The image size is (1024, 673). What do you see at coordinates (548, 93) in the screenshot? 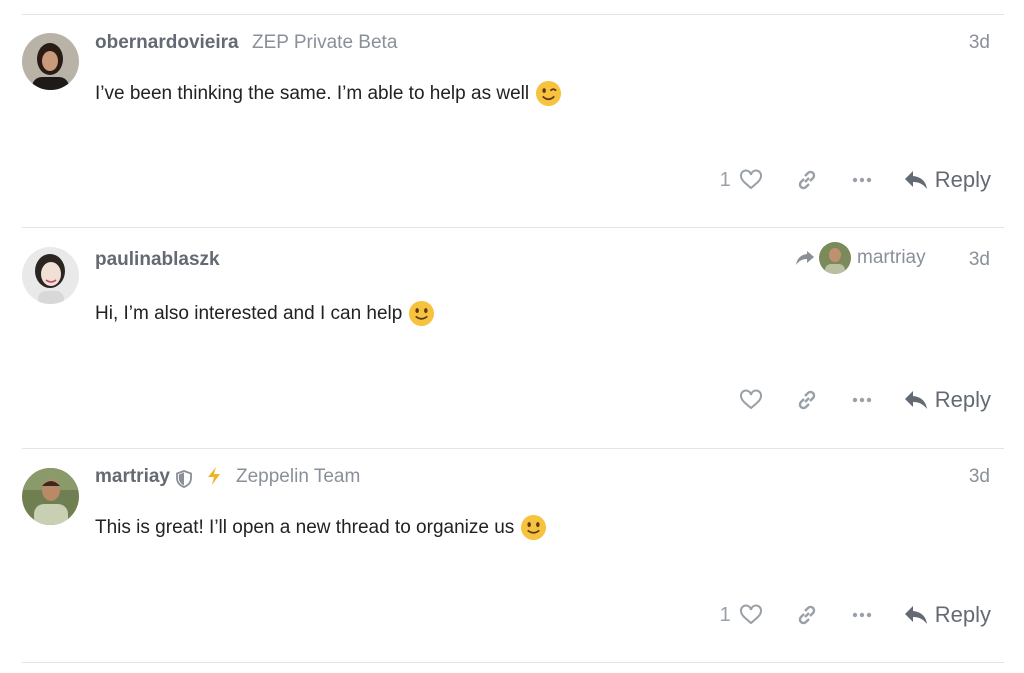
I see `wink-emoji-icon` at bounding box center [548, 93].